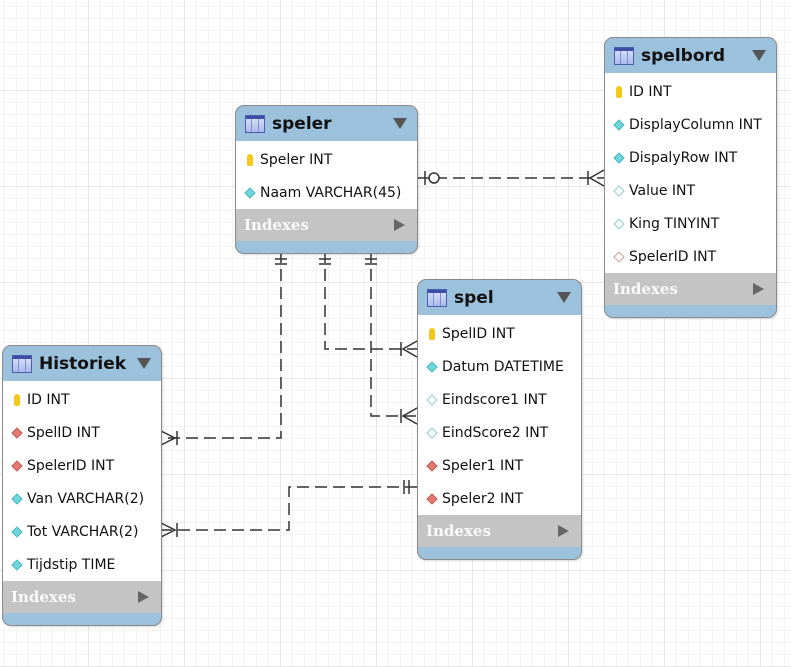 The image size is (791, 667). I want to click on column-label: Value INT, so click(662, 190).